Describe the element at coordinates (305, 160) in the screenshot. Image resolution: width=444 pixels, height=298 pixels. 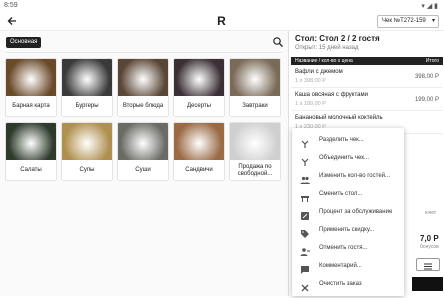
I see `merge-icon` at that location.